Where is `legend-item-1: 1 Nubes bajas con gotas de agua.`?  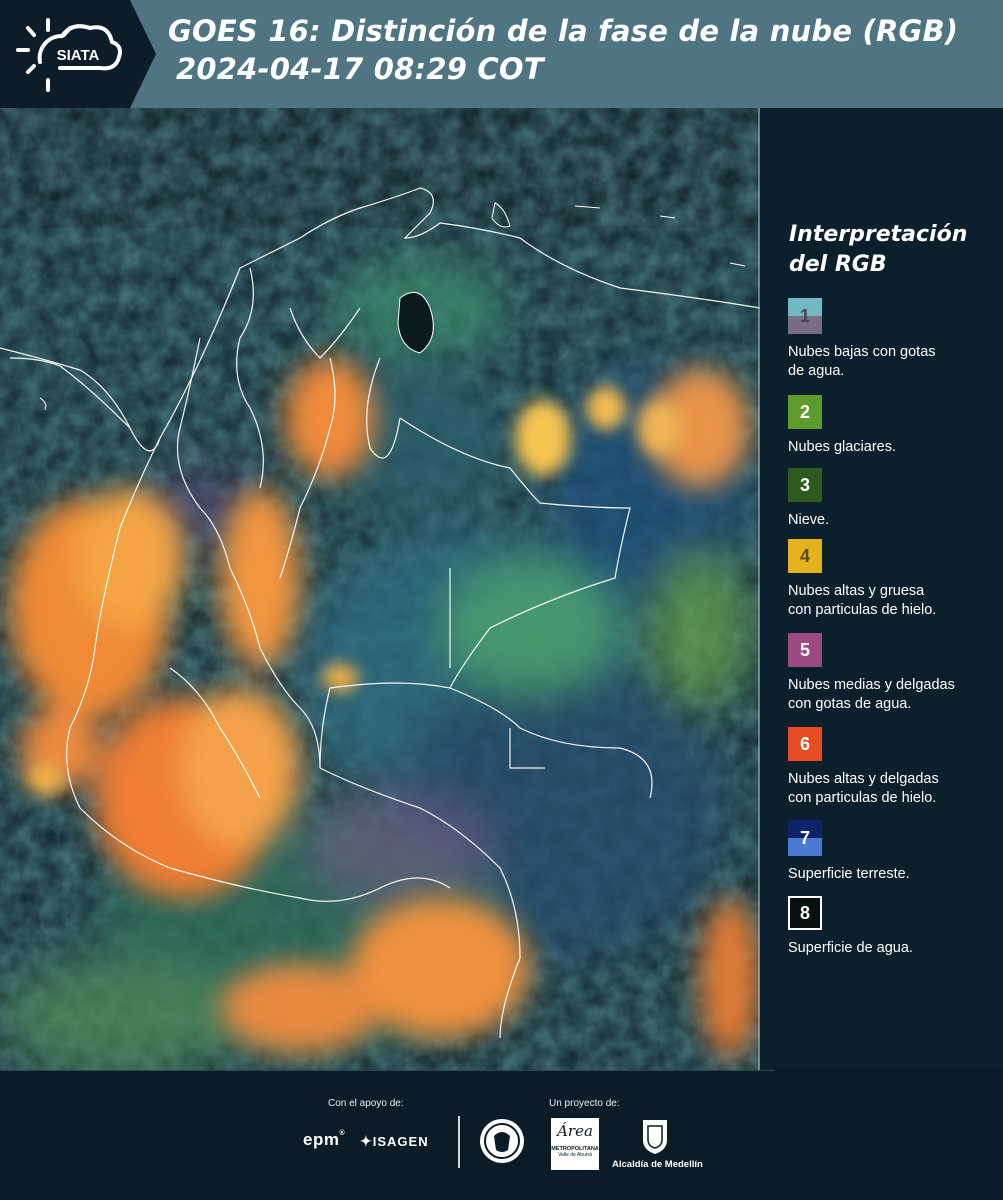 legend-item-1: 1 Nubes bajas con gotas de agua. is located at coordinates (895, 339).